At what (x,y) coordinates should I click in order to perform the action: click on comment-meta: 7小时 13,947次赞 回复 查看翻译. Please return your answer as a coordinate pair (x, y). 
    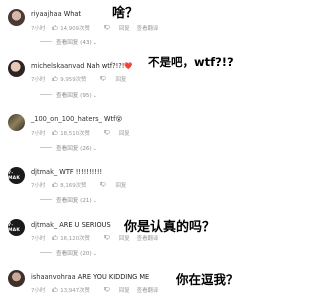
    Looking at the image, I should click on (98, 291).